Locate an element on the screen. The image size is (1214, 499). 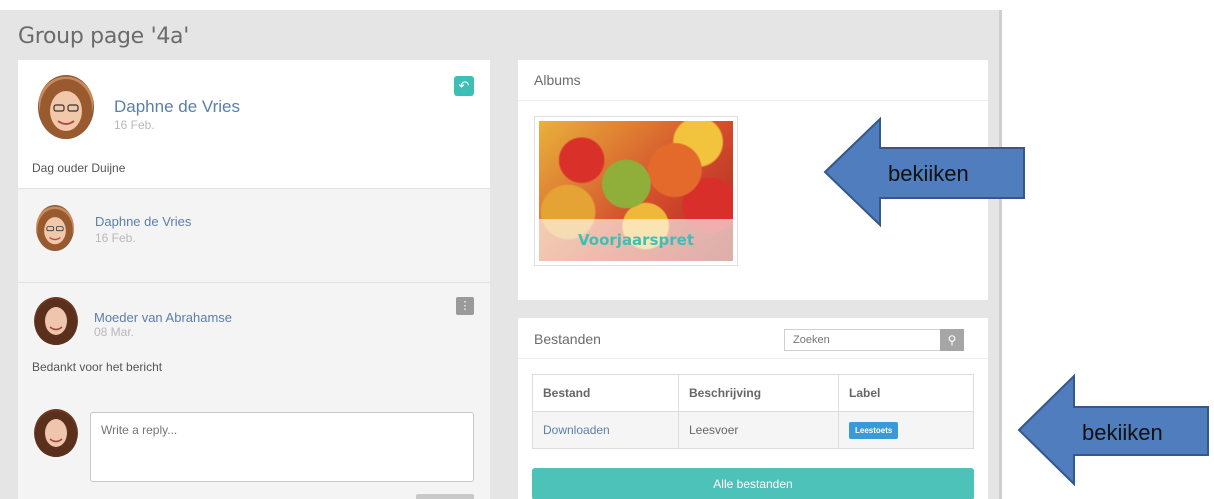
column-header: Beschrijving is located at coordinates (758, 393).